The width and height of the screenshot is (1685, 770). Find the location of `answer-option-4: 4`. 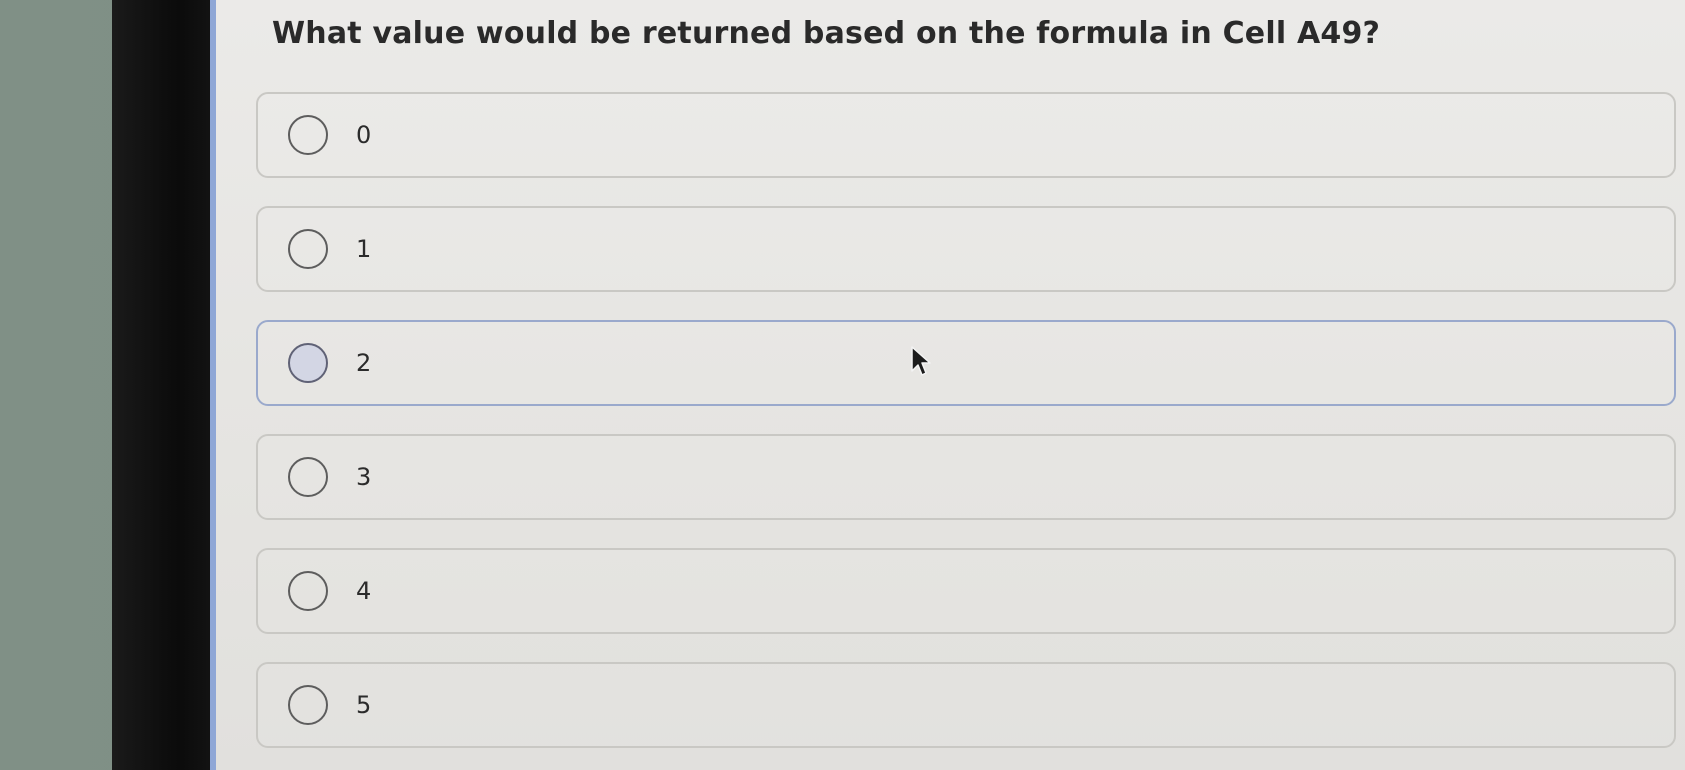

answer-option-4: 4 is located at coordinates (966, 591).